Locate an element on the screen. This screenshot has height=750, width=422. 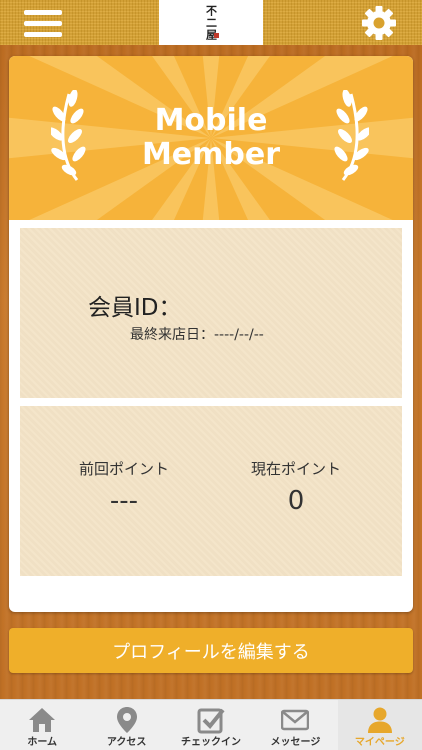
tab-home: ホーム is located at coordinates (42, 725).